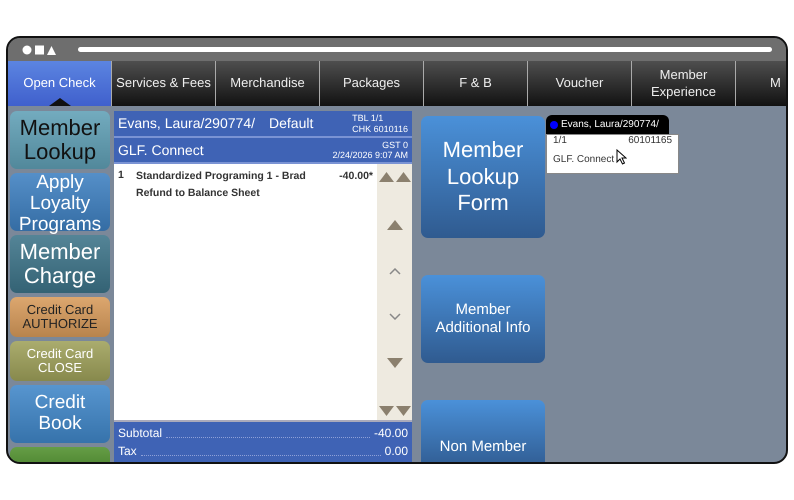 The image size is (794, 500). Describe the element at coordinates (396, 451) in the screenshot. I see `total-value: 0.00` at that location.